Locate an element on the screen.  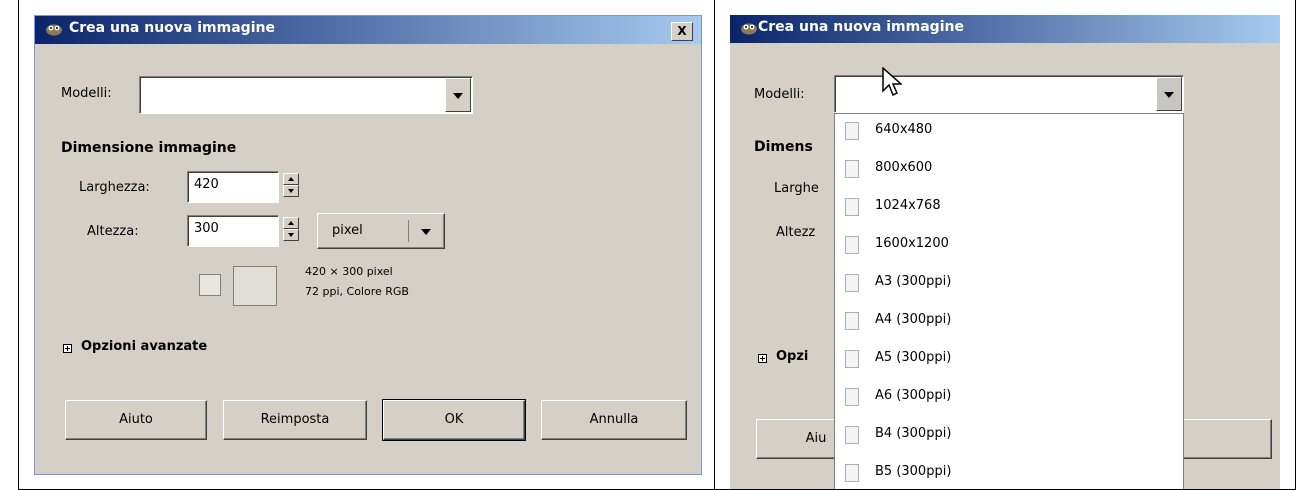
reset-label: Reimposta is located at coordinates (295, 419).